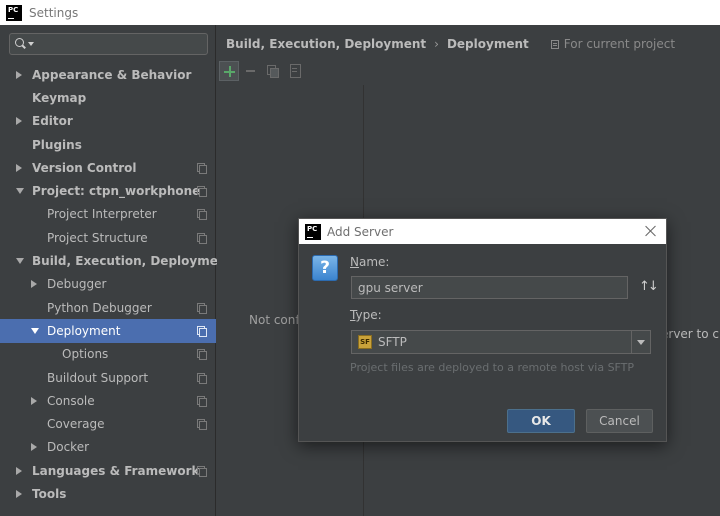  Describe the element at coordinates (619, 44) in the screenshot. I see `project-scope-text: For current project` at that location.